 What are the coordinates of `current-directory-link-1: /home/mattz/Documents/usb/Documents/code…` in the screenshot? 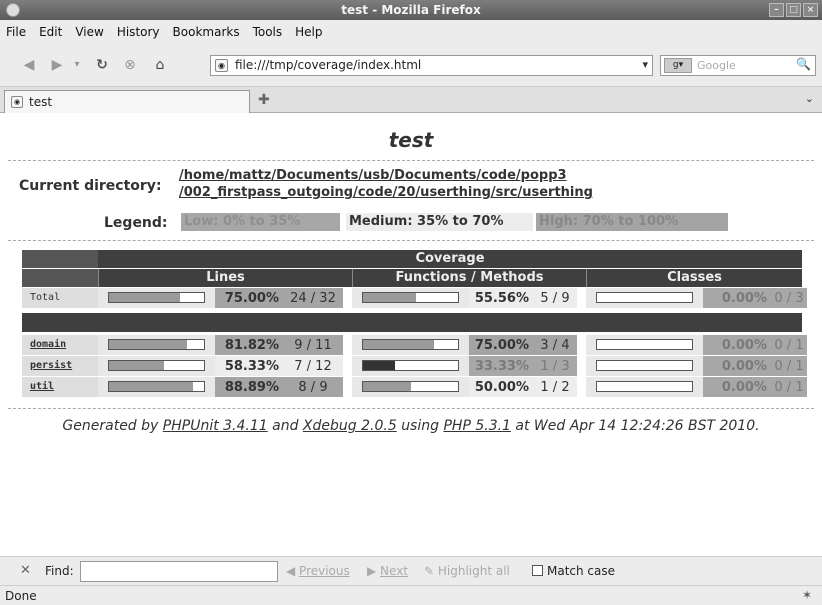 It's located at (373, 175).